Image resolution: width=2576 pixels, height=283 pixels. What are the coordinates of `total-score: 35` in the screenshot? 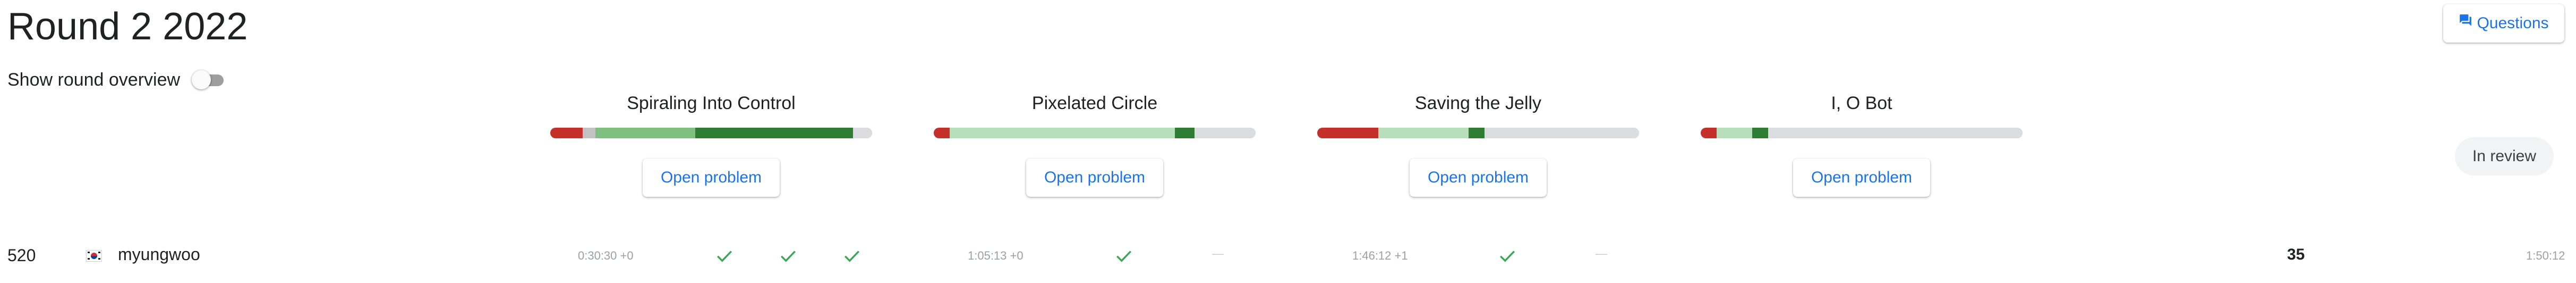 It's located at (2296, 254).